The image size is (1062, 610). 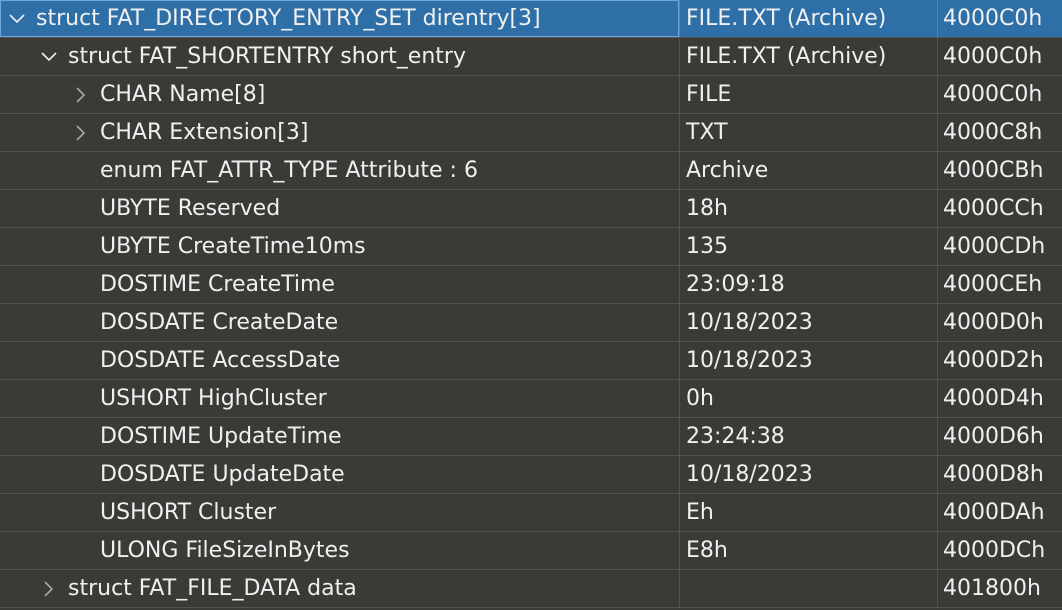 I want to click on field-value: 18h, so click(x=808, y=208).